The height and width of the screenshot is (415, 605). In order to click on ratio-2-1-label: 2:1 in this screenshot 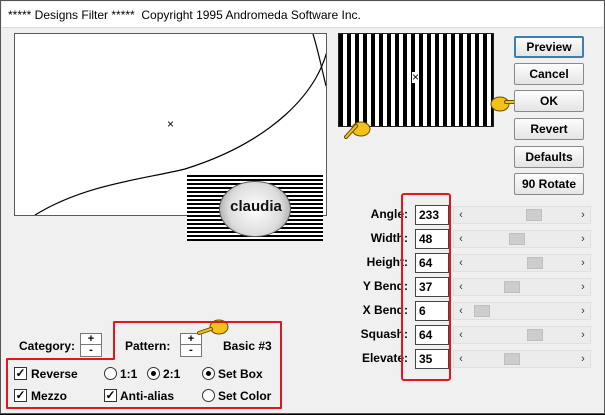, I will do `click(172, 374)`.